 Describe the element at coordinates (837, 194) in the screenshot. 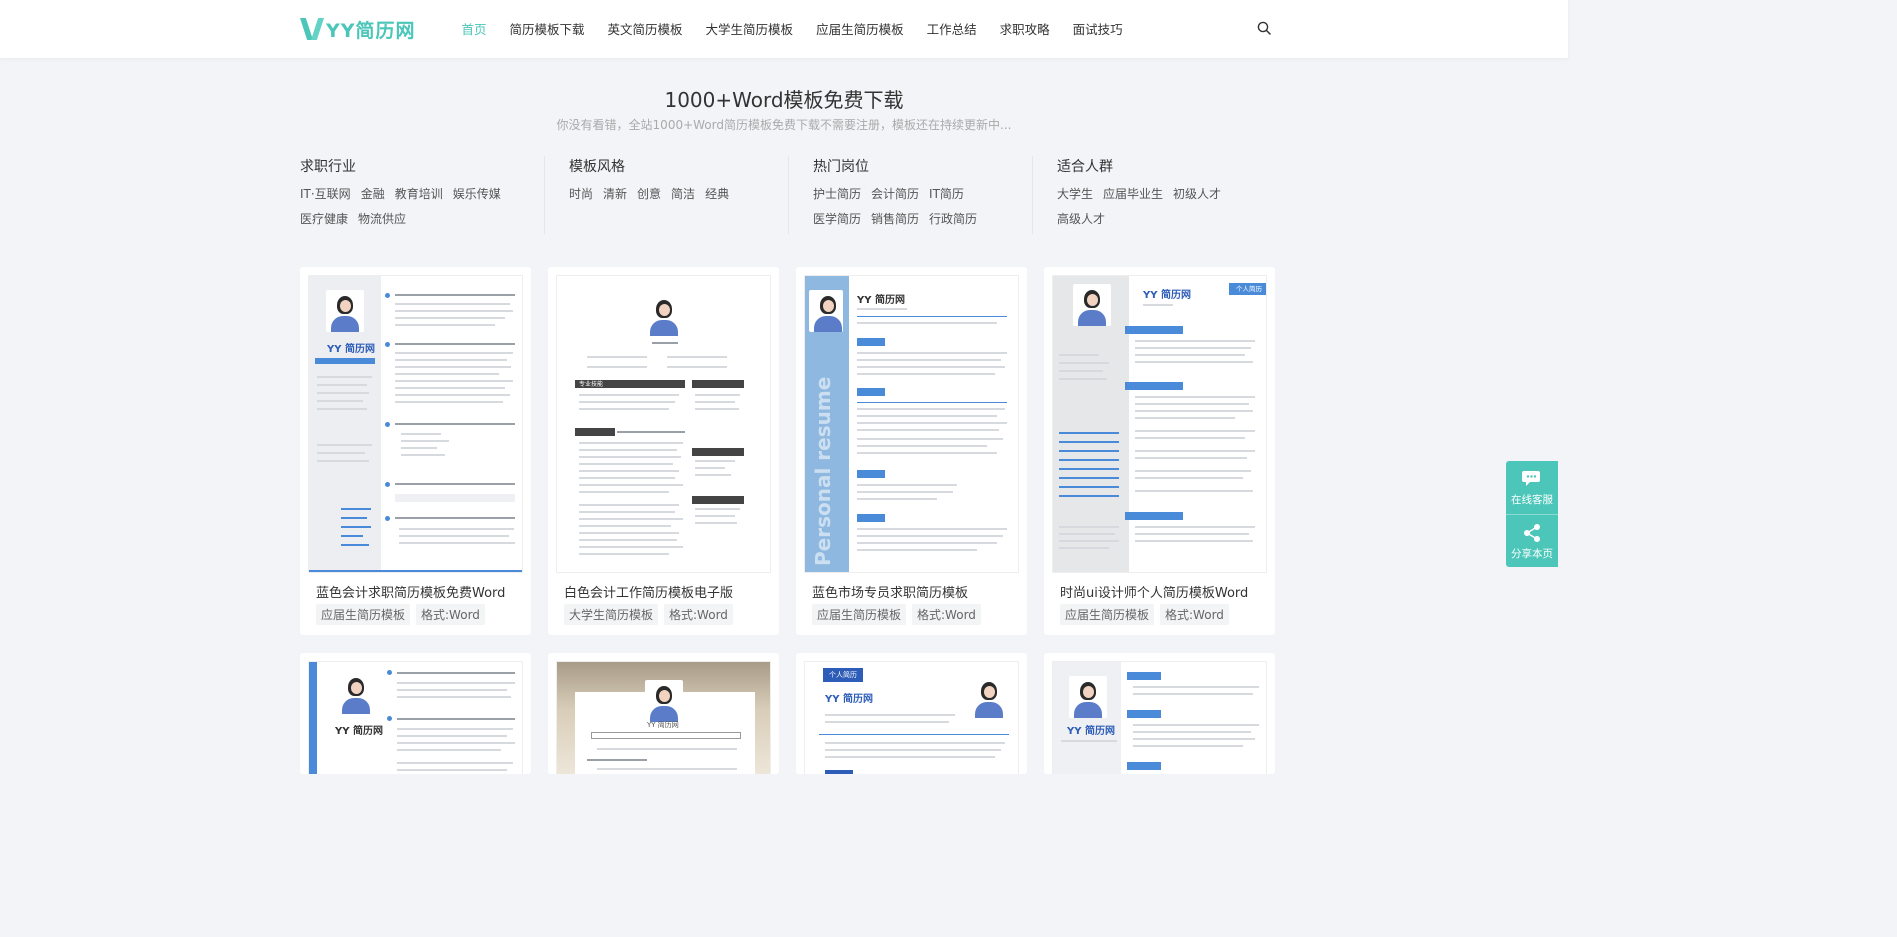

I see `category-link: 护士简历` at that location.